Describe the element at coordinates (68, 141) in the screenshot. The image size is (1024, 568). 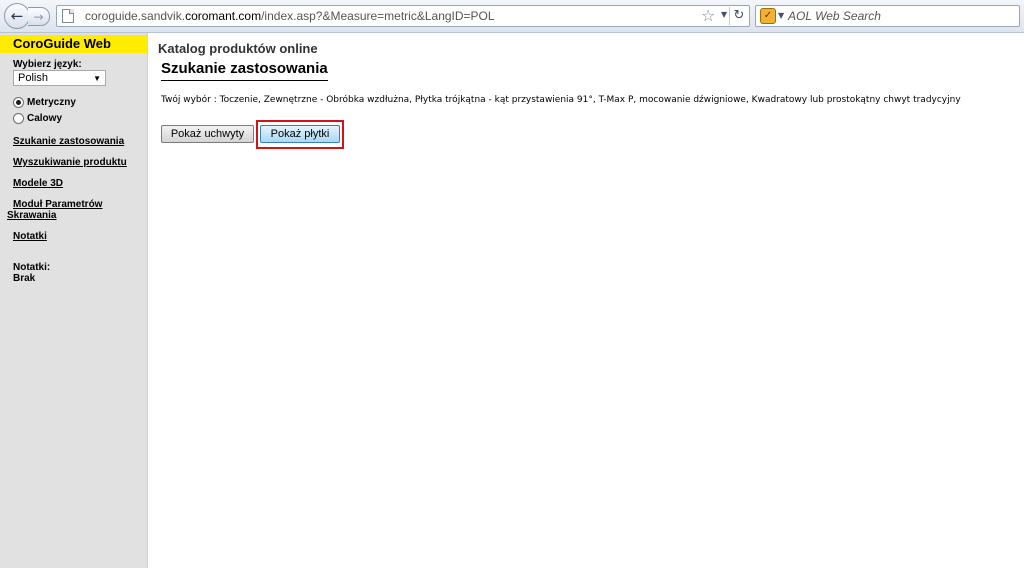
I see `sidebar-link-application-search: Szukanie zastosowania` at that location.